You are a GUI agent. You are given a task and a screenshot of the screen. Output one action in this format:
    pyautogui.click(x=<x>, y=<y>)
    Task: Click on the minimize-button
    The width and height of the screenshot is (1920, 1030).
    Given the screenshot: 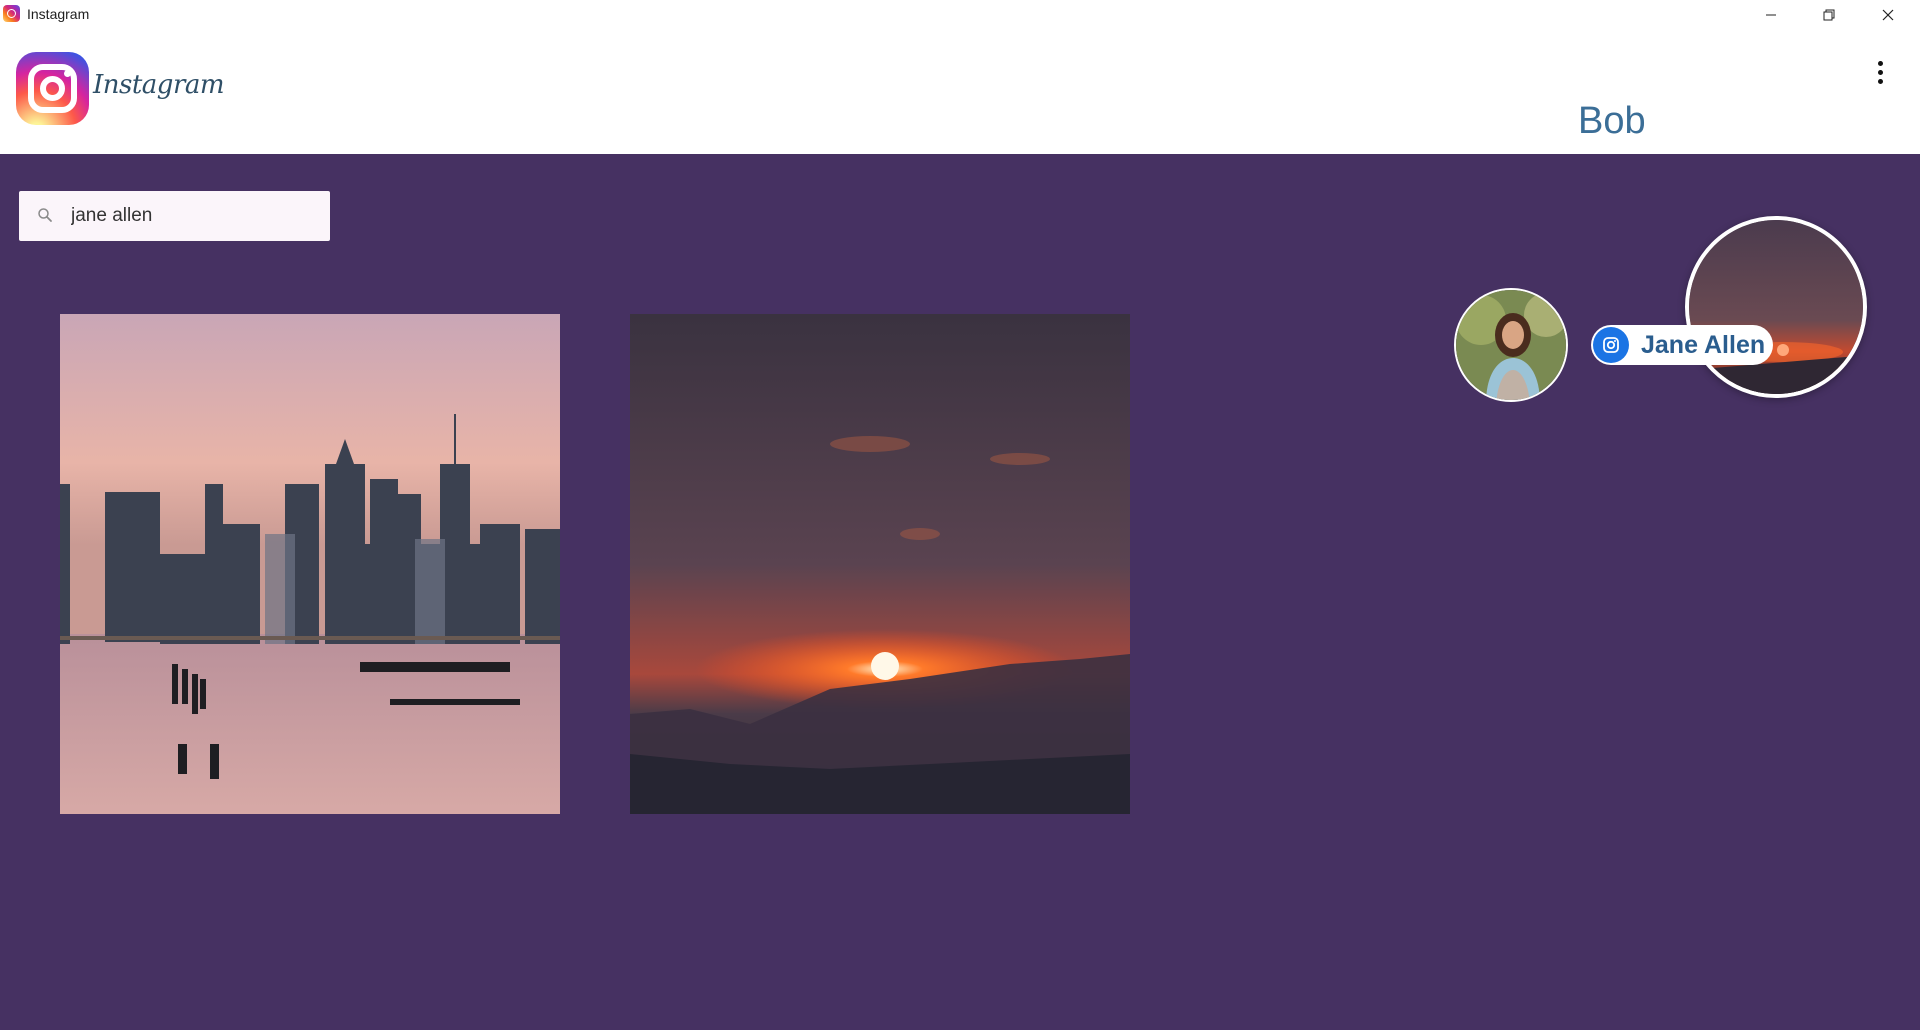 What is the action you would take?
    pyautogui.click(x=1771, y=15)
    